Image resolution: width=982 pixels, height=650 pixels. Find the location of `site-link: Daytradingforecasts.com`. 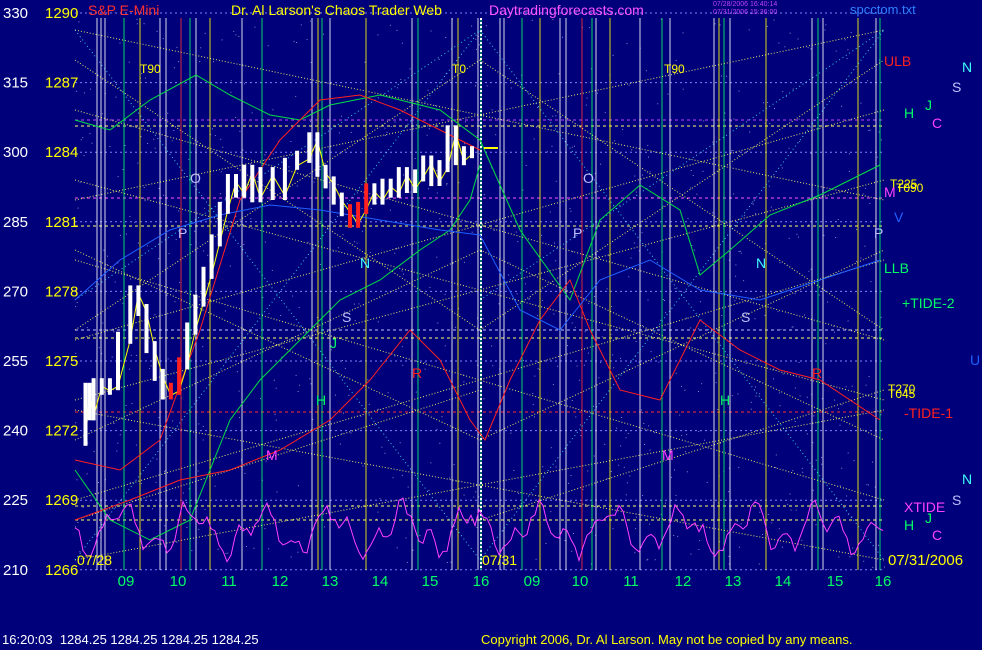

site-link: Daytradingforecasts.com is located at coordinates (566, 10).